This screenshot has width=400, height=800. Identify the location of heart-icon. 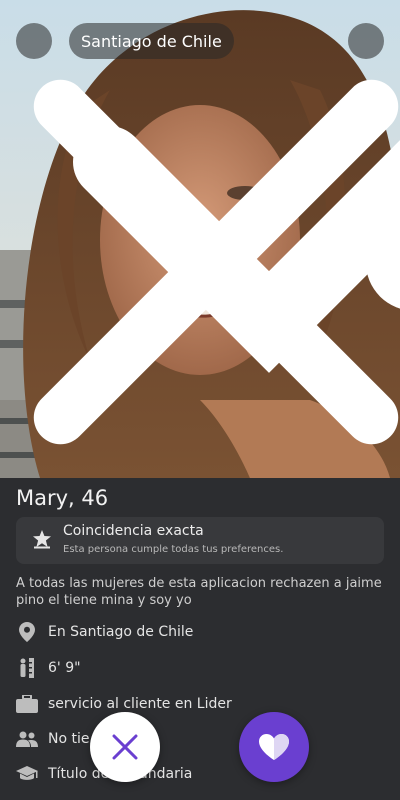
(274, 747).